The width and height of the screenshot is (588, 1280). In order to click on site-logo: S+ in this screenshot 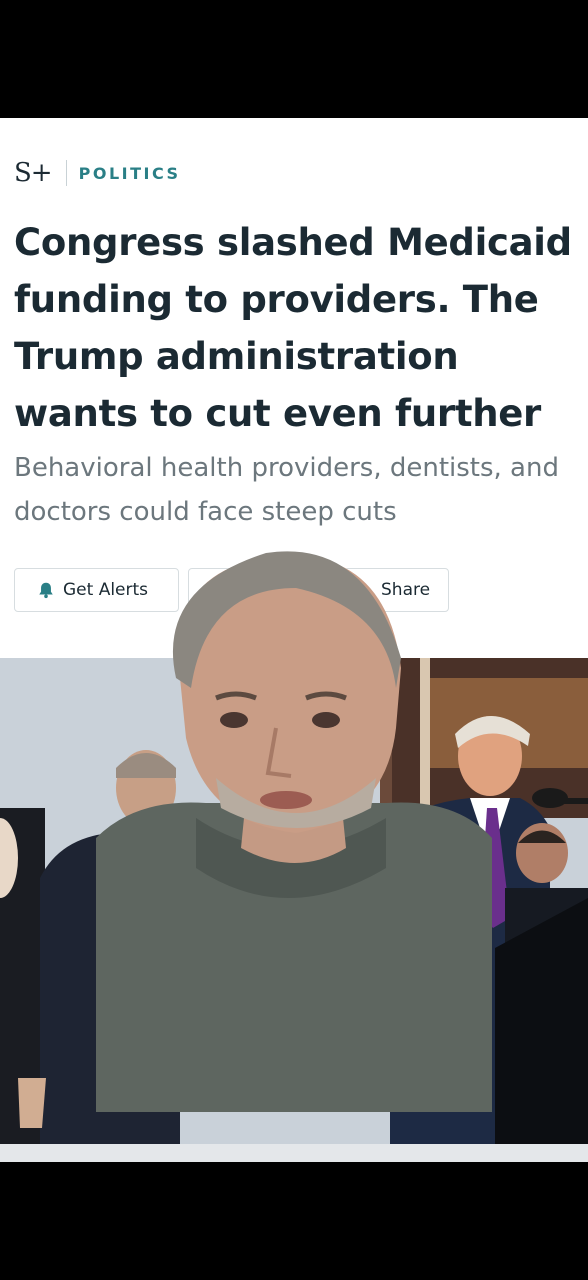, I will do `click(33, 173)`.